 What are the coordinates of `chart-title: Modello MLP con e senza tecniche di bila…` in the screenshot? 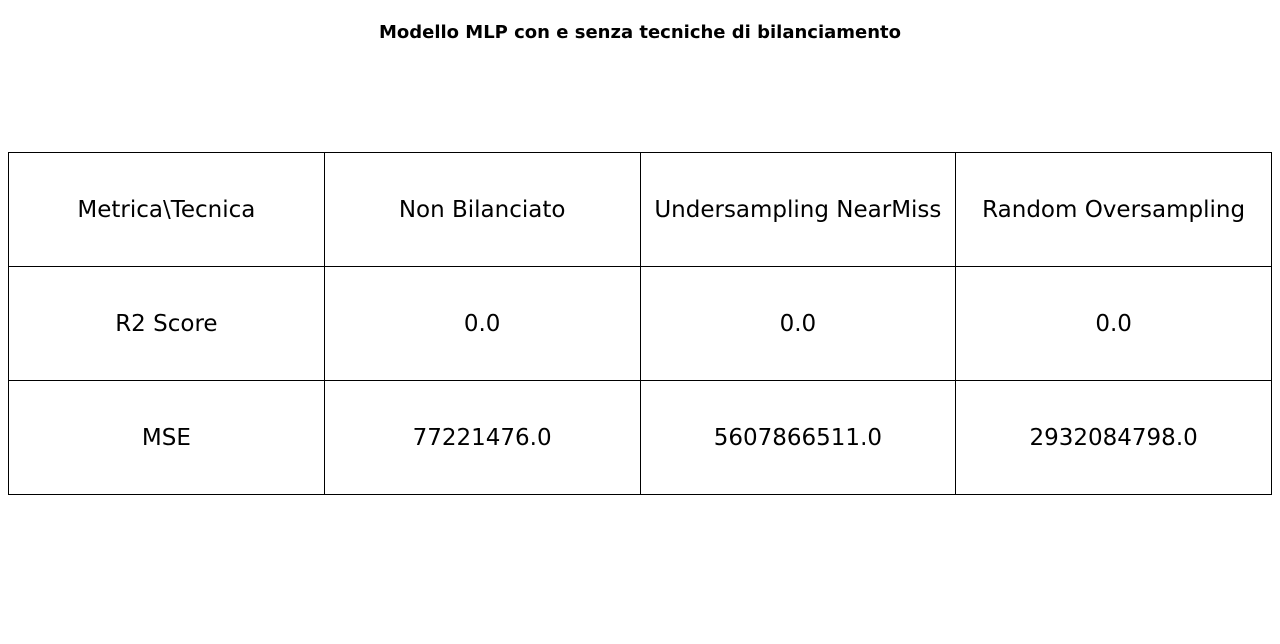 It's located at (640, 32).